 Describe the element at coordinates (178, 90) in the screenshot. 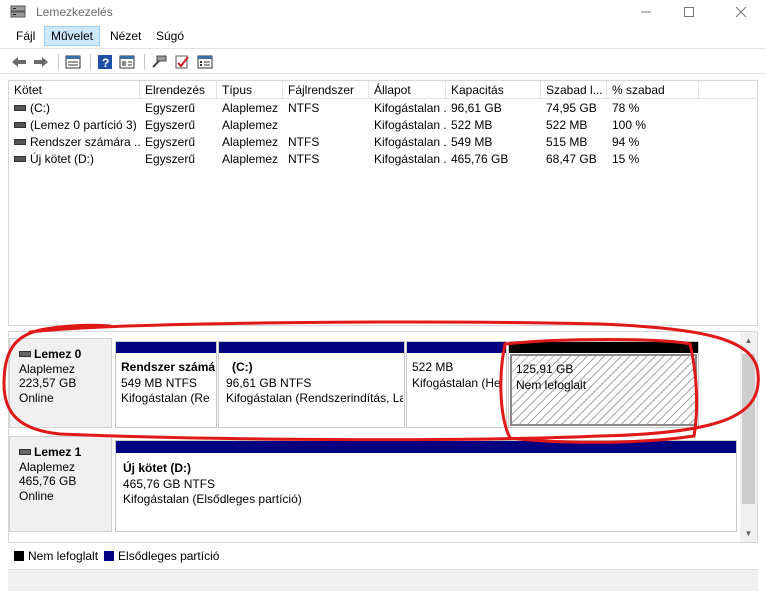

I see `column-header-layout: Elrendezés` at that location.